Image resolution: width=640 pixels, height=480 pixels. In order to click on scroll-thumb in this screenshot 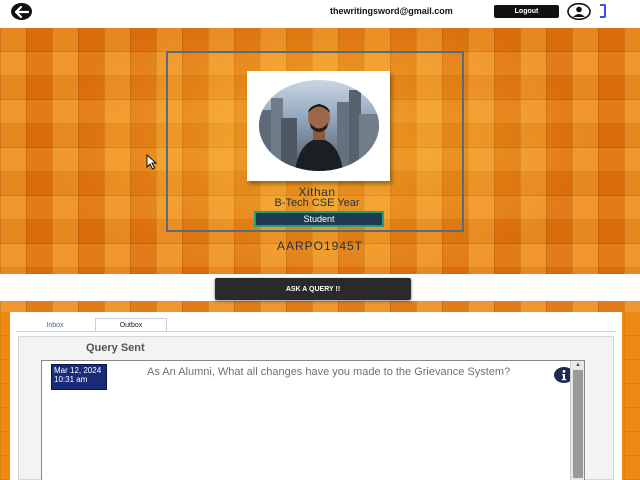, I will do `click(578, 424)`.